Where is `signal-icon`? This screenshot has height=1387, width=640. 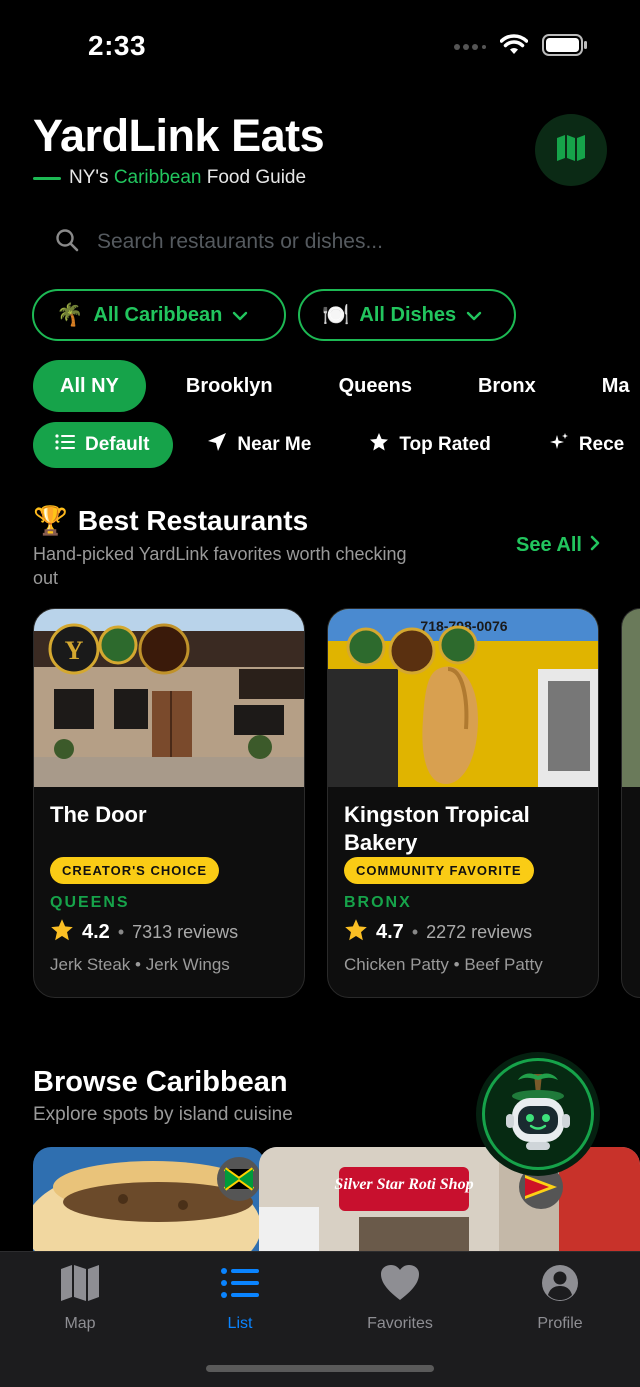 signal-icon is located at coordinates (470, 48).